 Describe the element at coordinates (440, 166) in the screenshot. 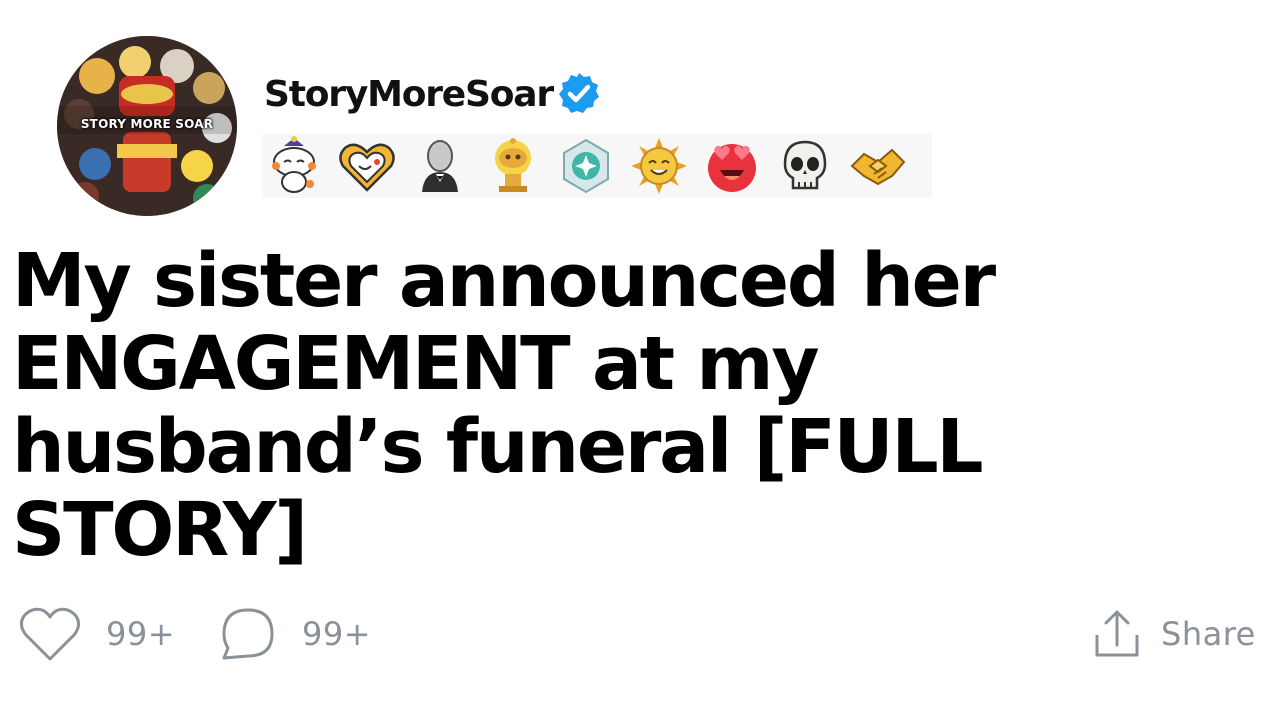

I see `gentleman-bust-icon` at that location.